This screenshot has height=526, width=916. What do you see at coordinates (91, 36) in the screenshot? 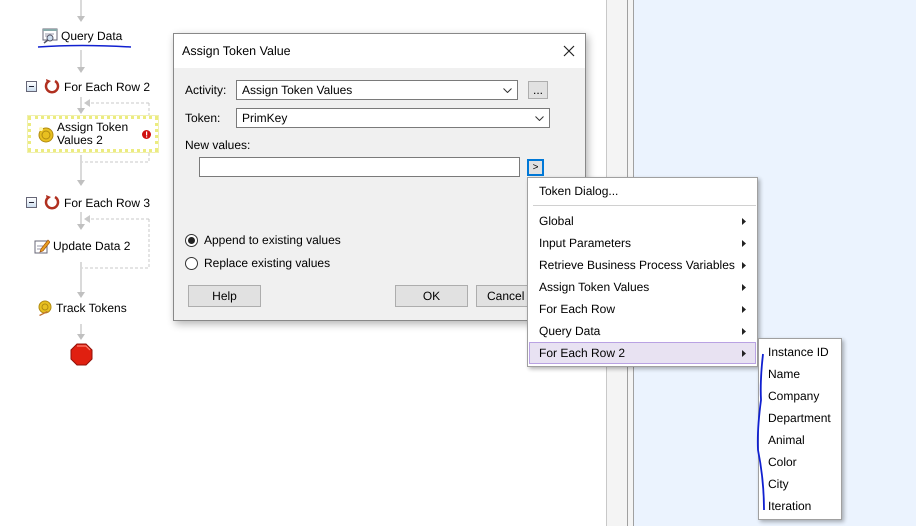
I see `node-label: Query Data` at bounding box center [91, 36].